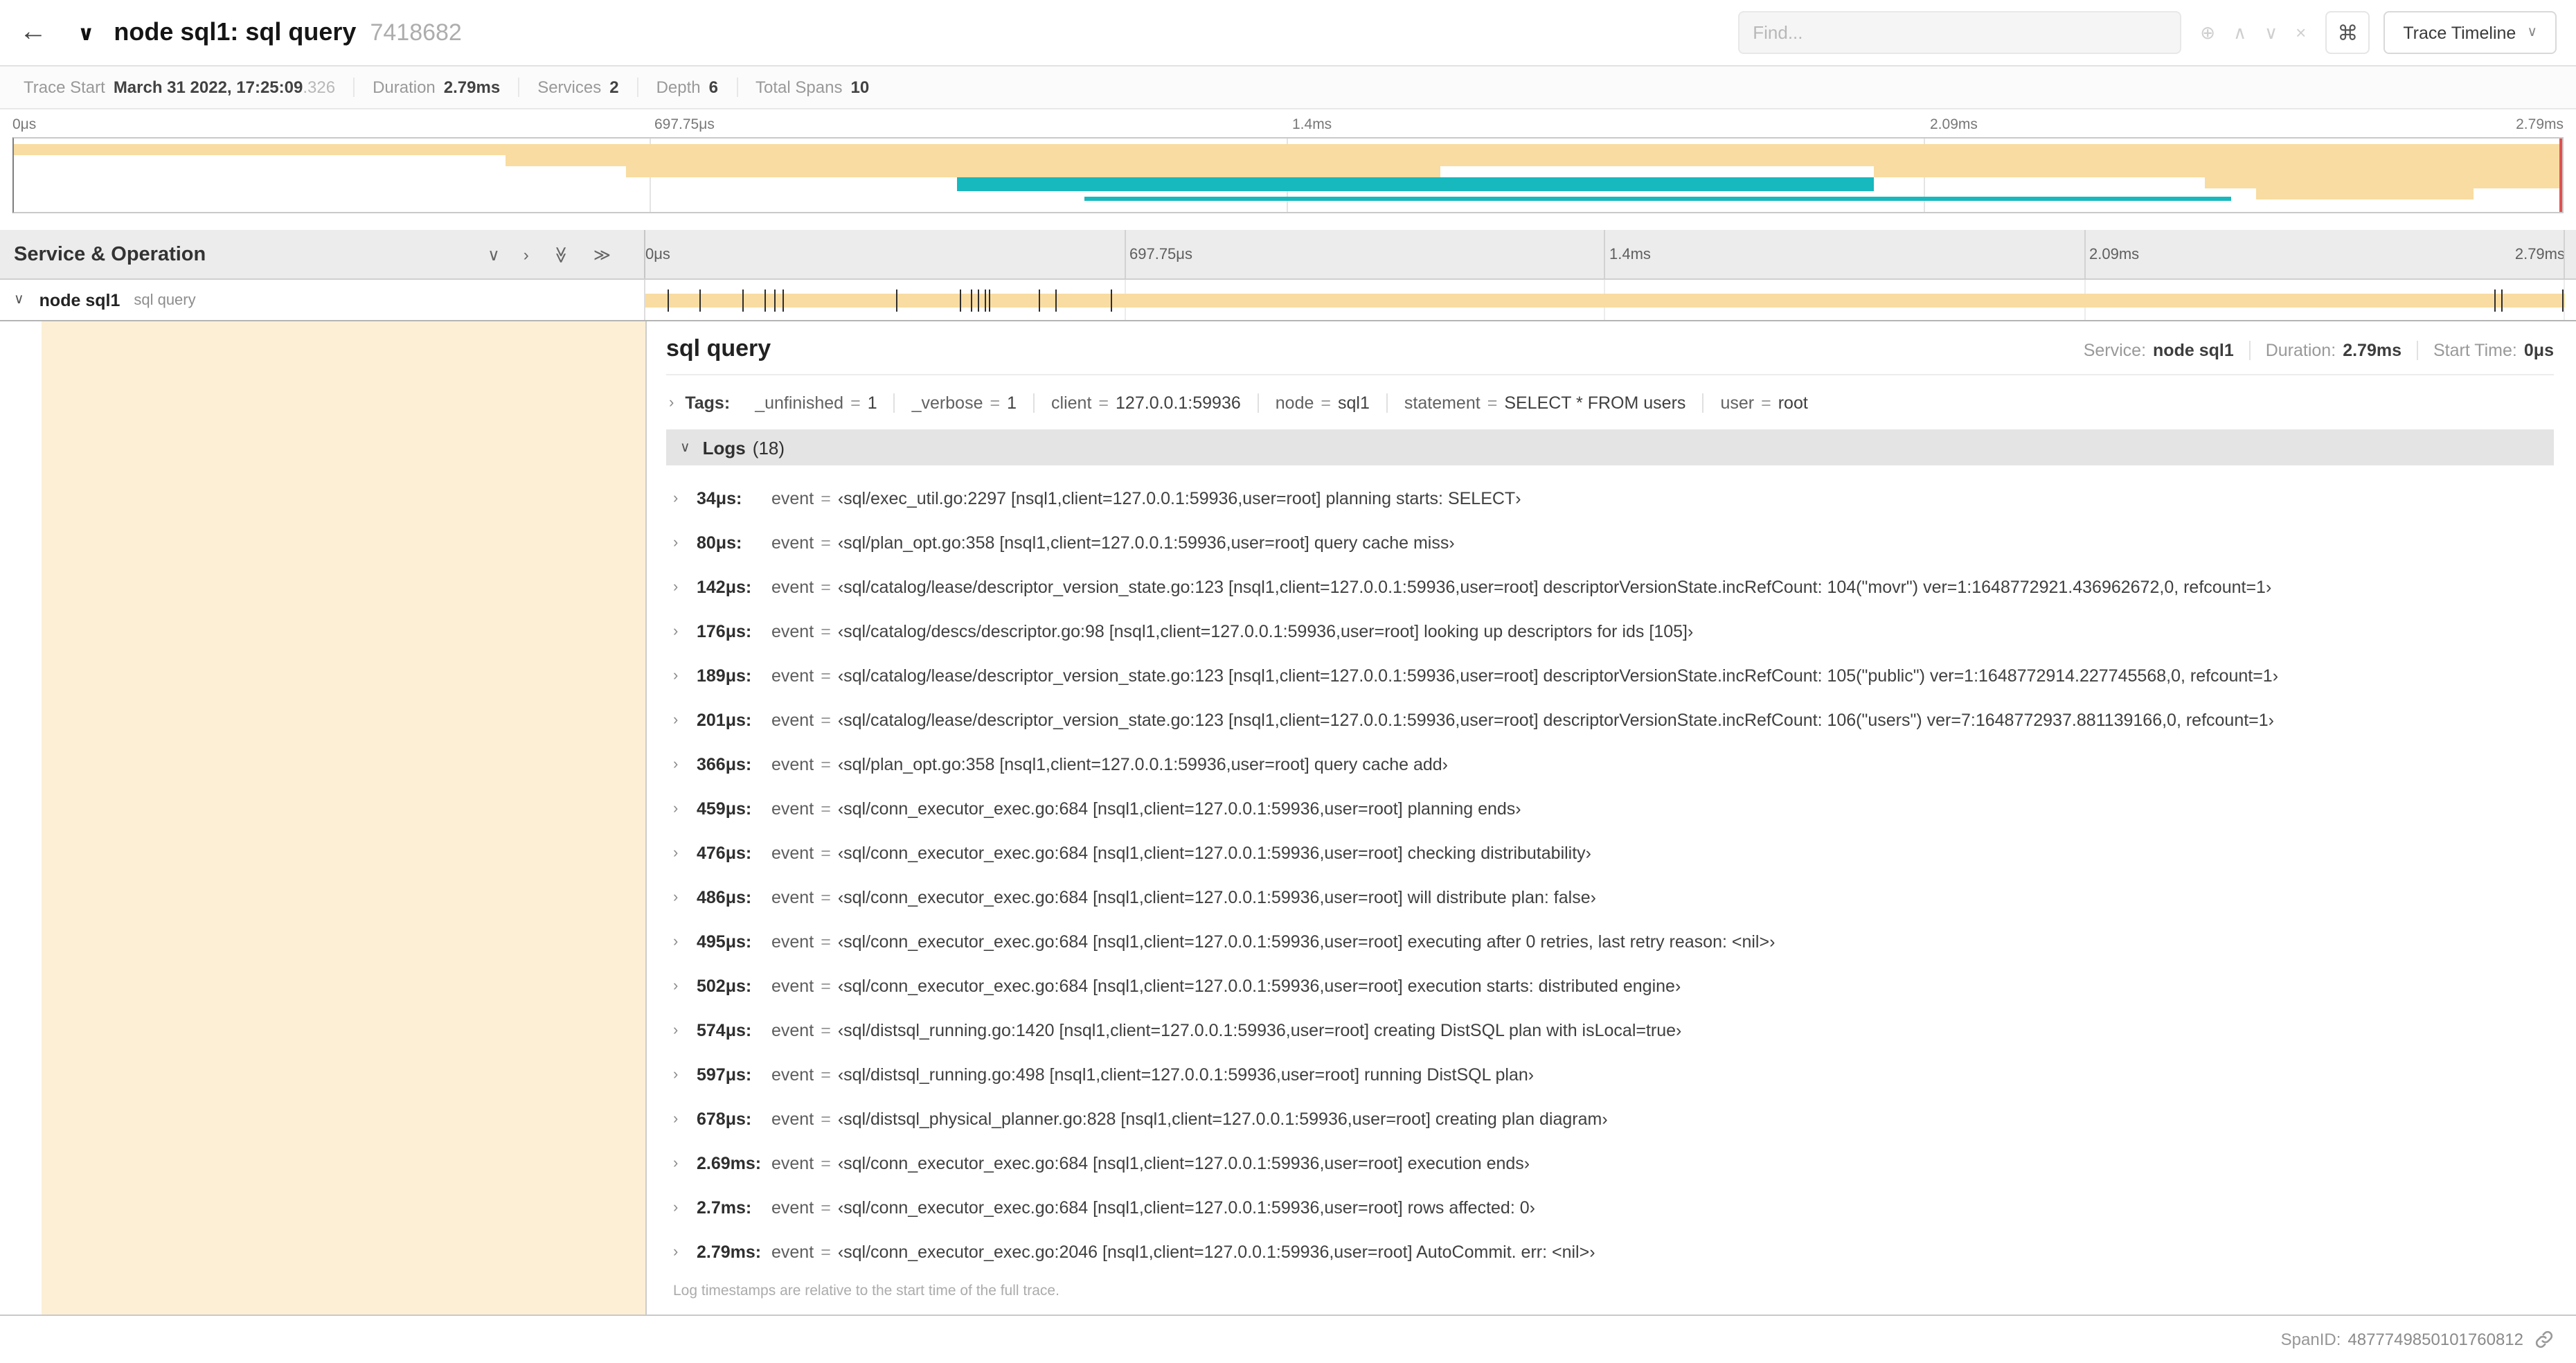 Image resolution: width=2576 pixels, height=1363 pixels. Describe the element at coordinates (799, 403) in the screenshot. I see `tag-key: _unfinished` at that location.